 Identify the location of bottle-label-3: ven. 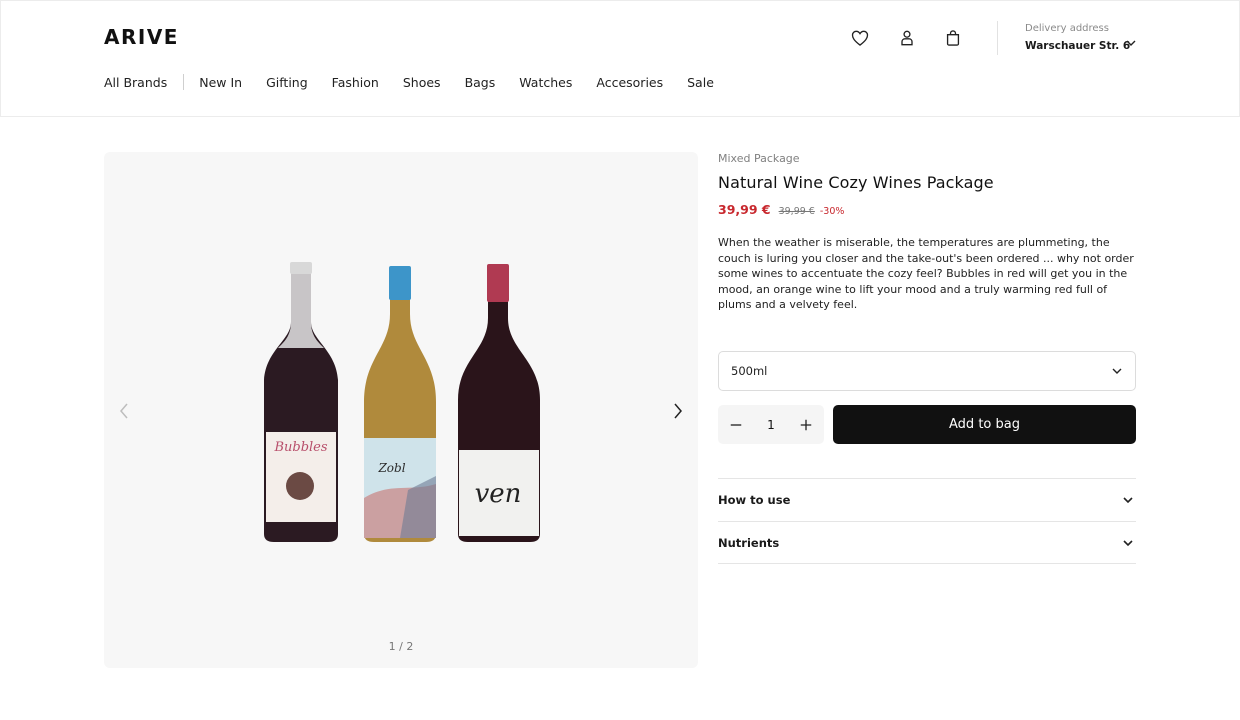
(498, 494).